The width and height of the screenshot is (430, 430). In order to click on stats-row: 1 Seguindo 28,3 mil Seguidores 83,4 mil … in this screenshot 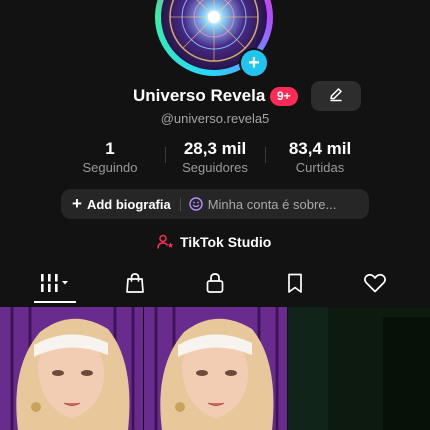, I will do `click(215, 159)`.